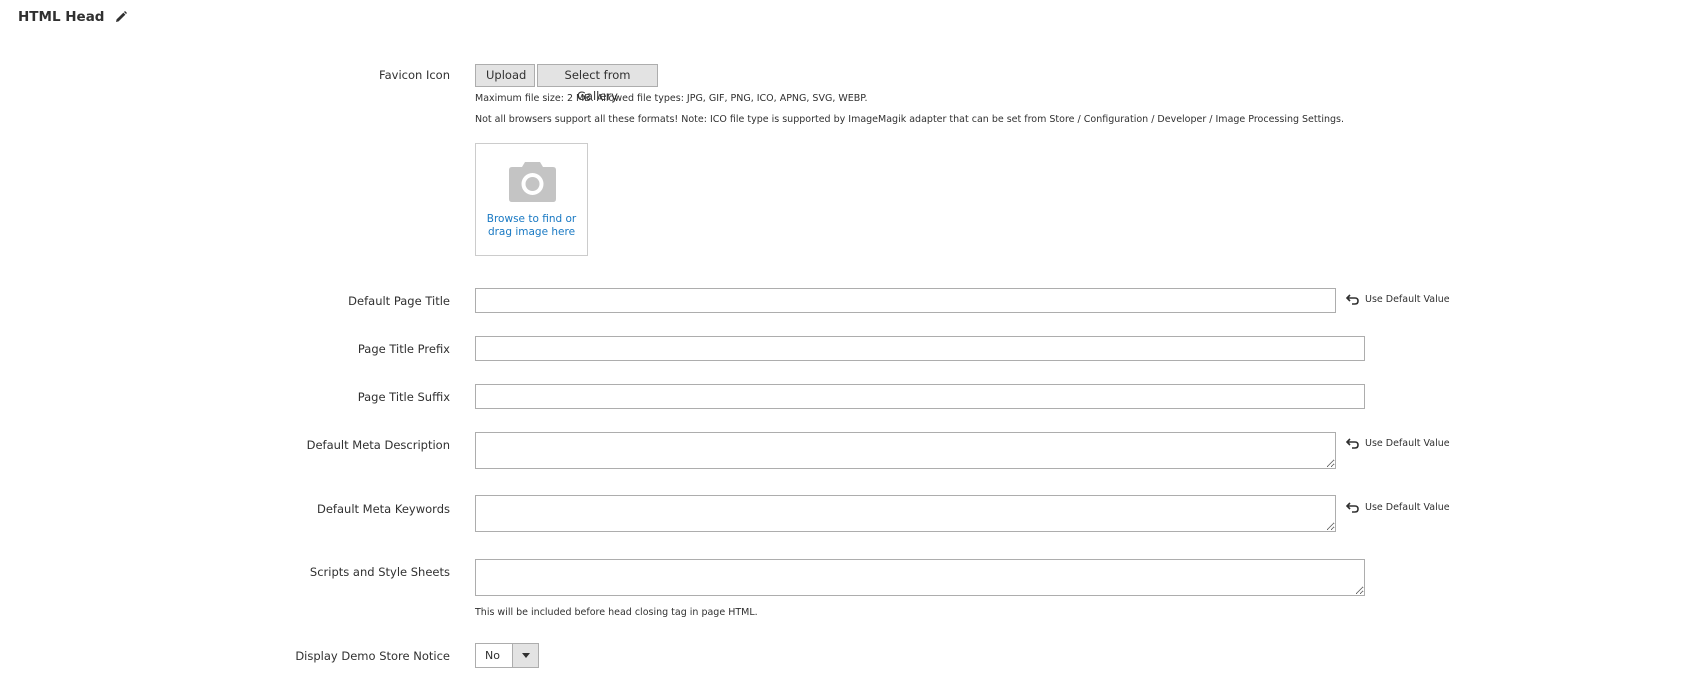  I want to click on page-title-suffix-input, so click(920, 396).